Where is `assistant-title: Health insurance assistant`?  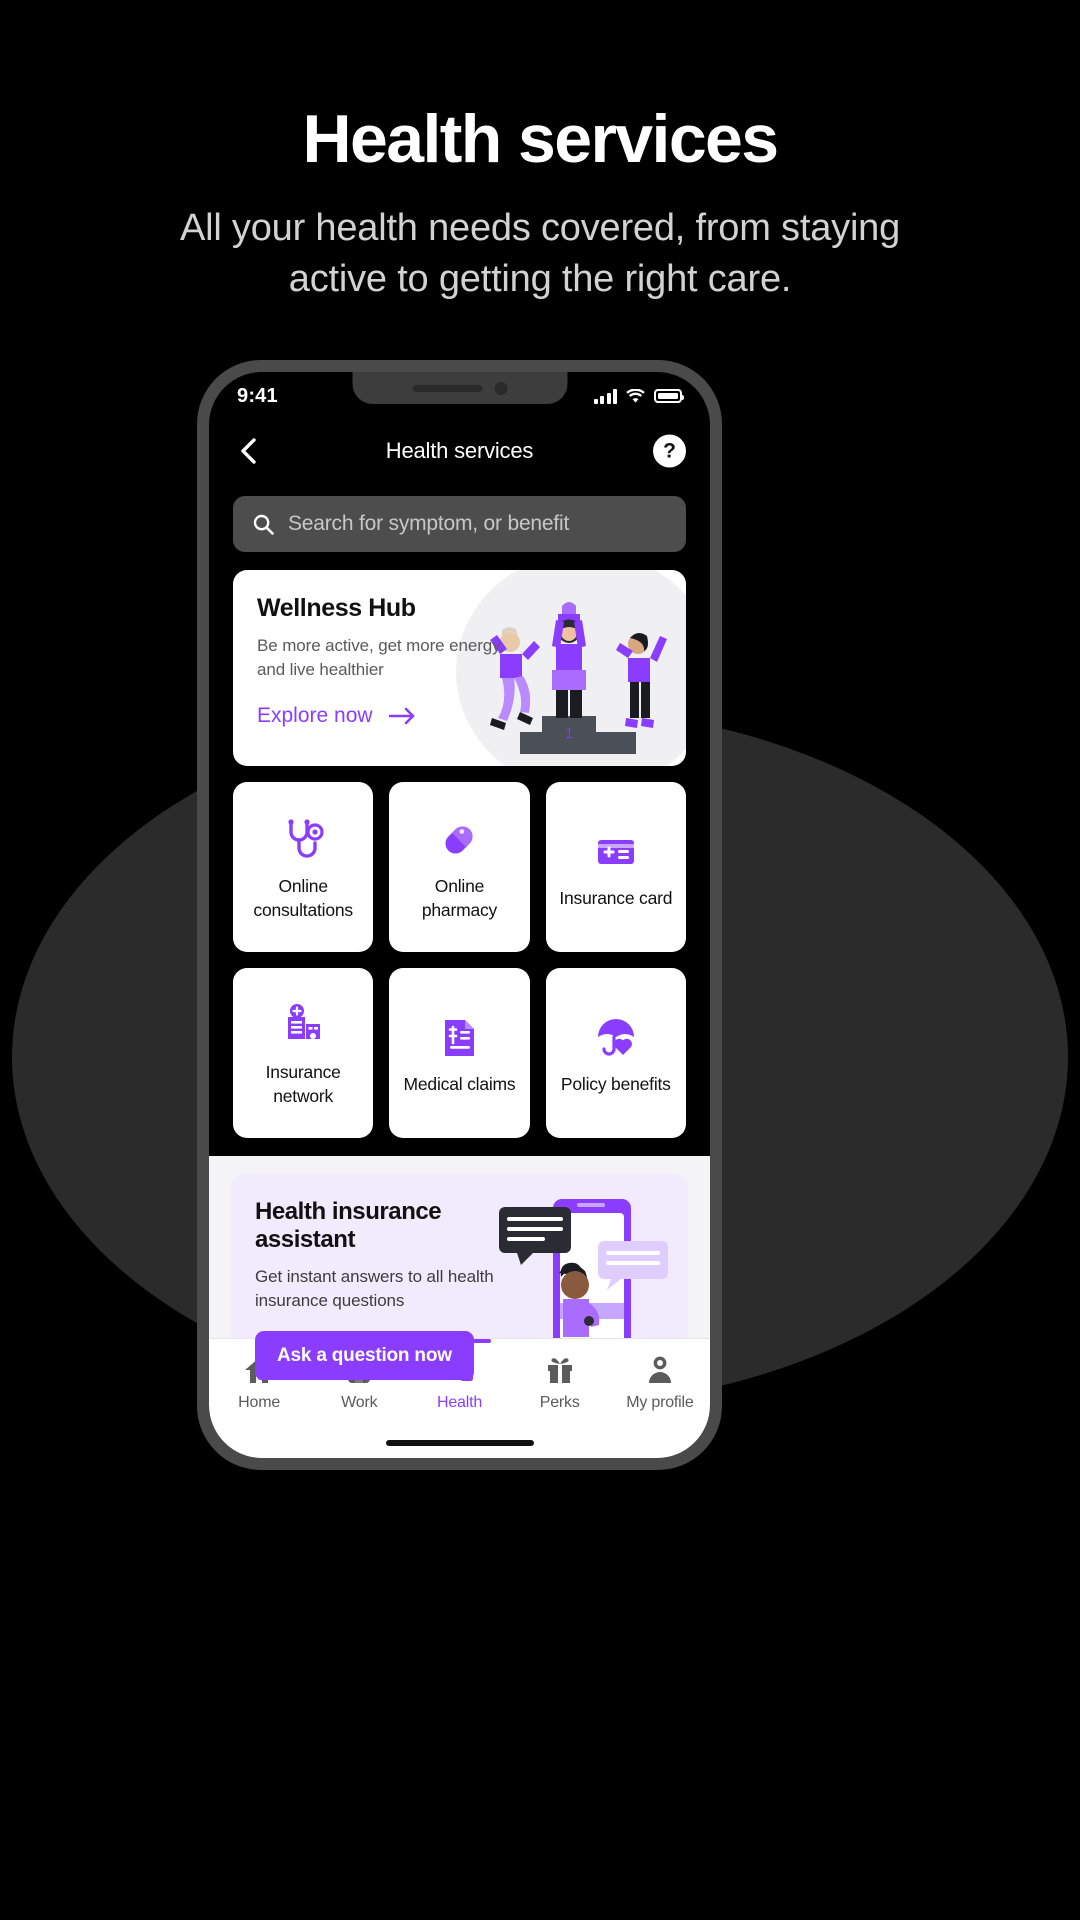 assistant-title: Health insurance assistant is located at coordinates (348, 1225).